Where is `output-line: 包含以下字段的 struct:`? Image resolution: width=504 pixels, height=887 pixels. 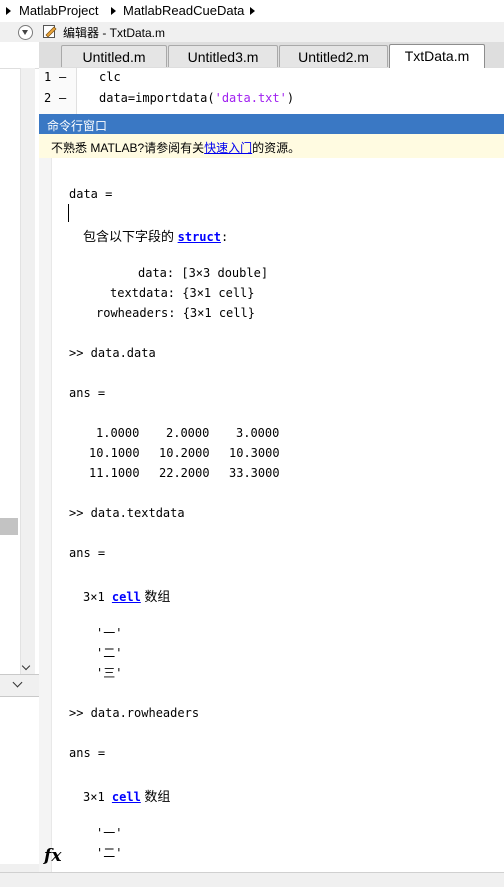
output-line: 包含以下字段的 struct: is located at coordinates (155, 235).